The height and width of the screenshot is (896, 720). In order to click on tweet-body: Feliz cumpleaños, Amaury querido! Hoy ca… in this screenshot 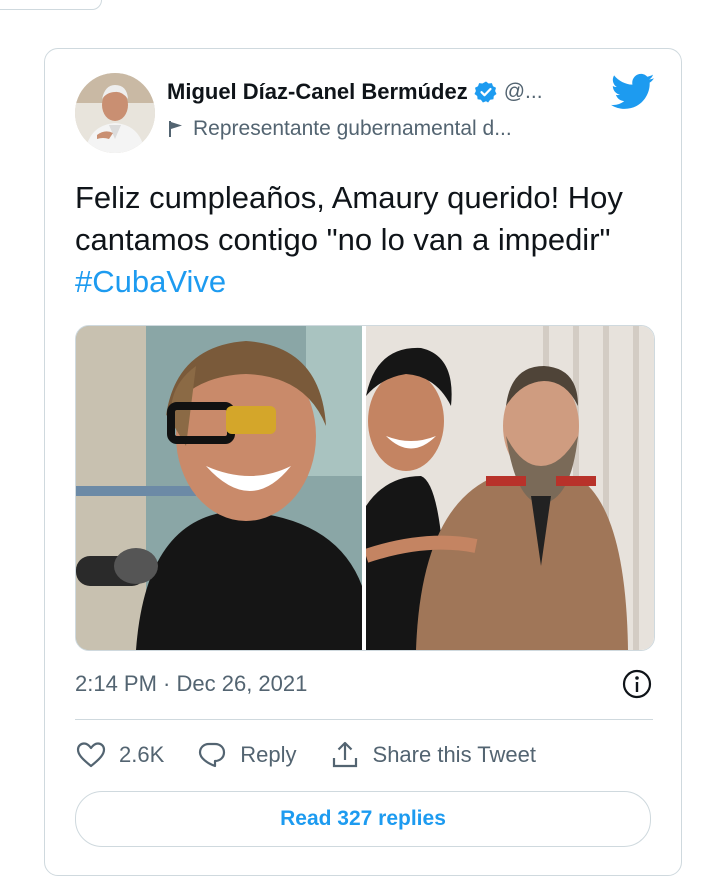, I will do `click(349, 218)`.